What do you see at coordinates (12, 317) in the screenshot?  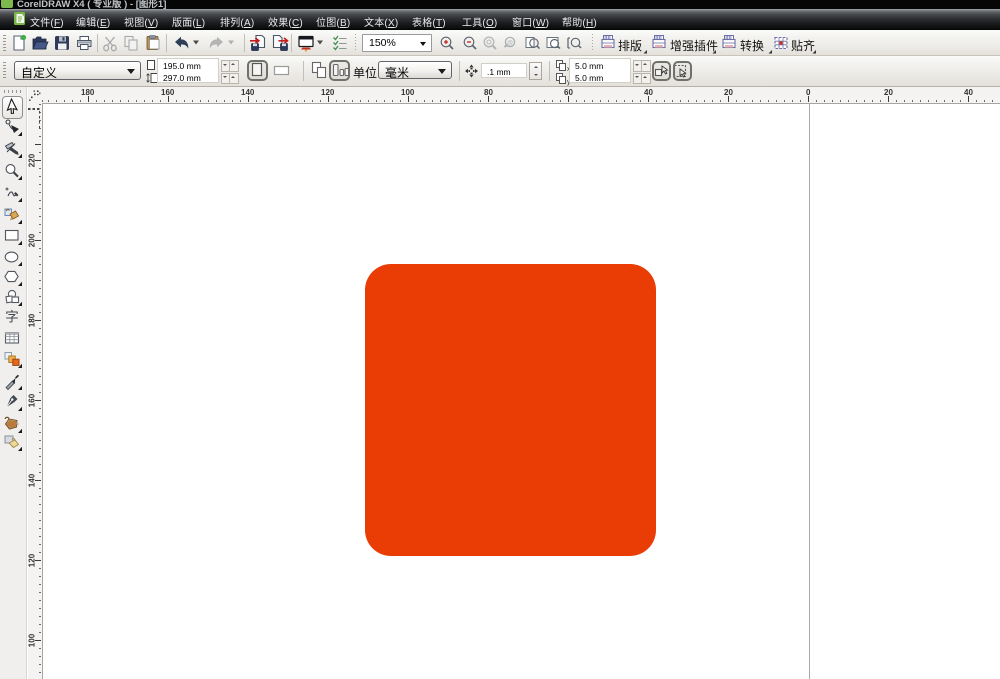 I see `svg-text: 字` at bounding box center [12, 317].